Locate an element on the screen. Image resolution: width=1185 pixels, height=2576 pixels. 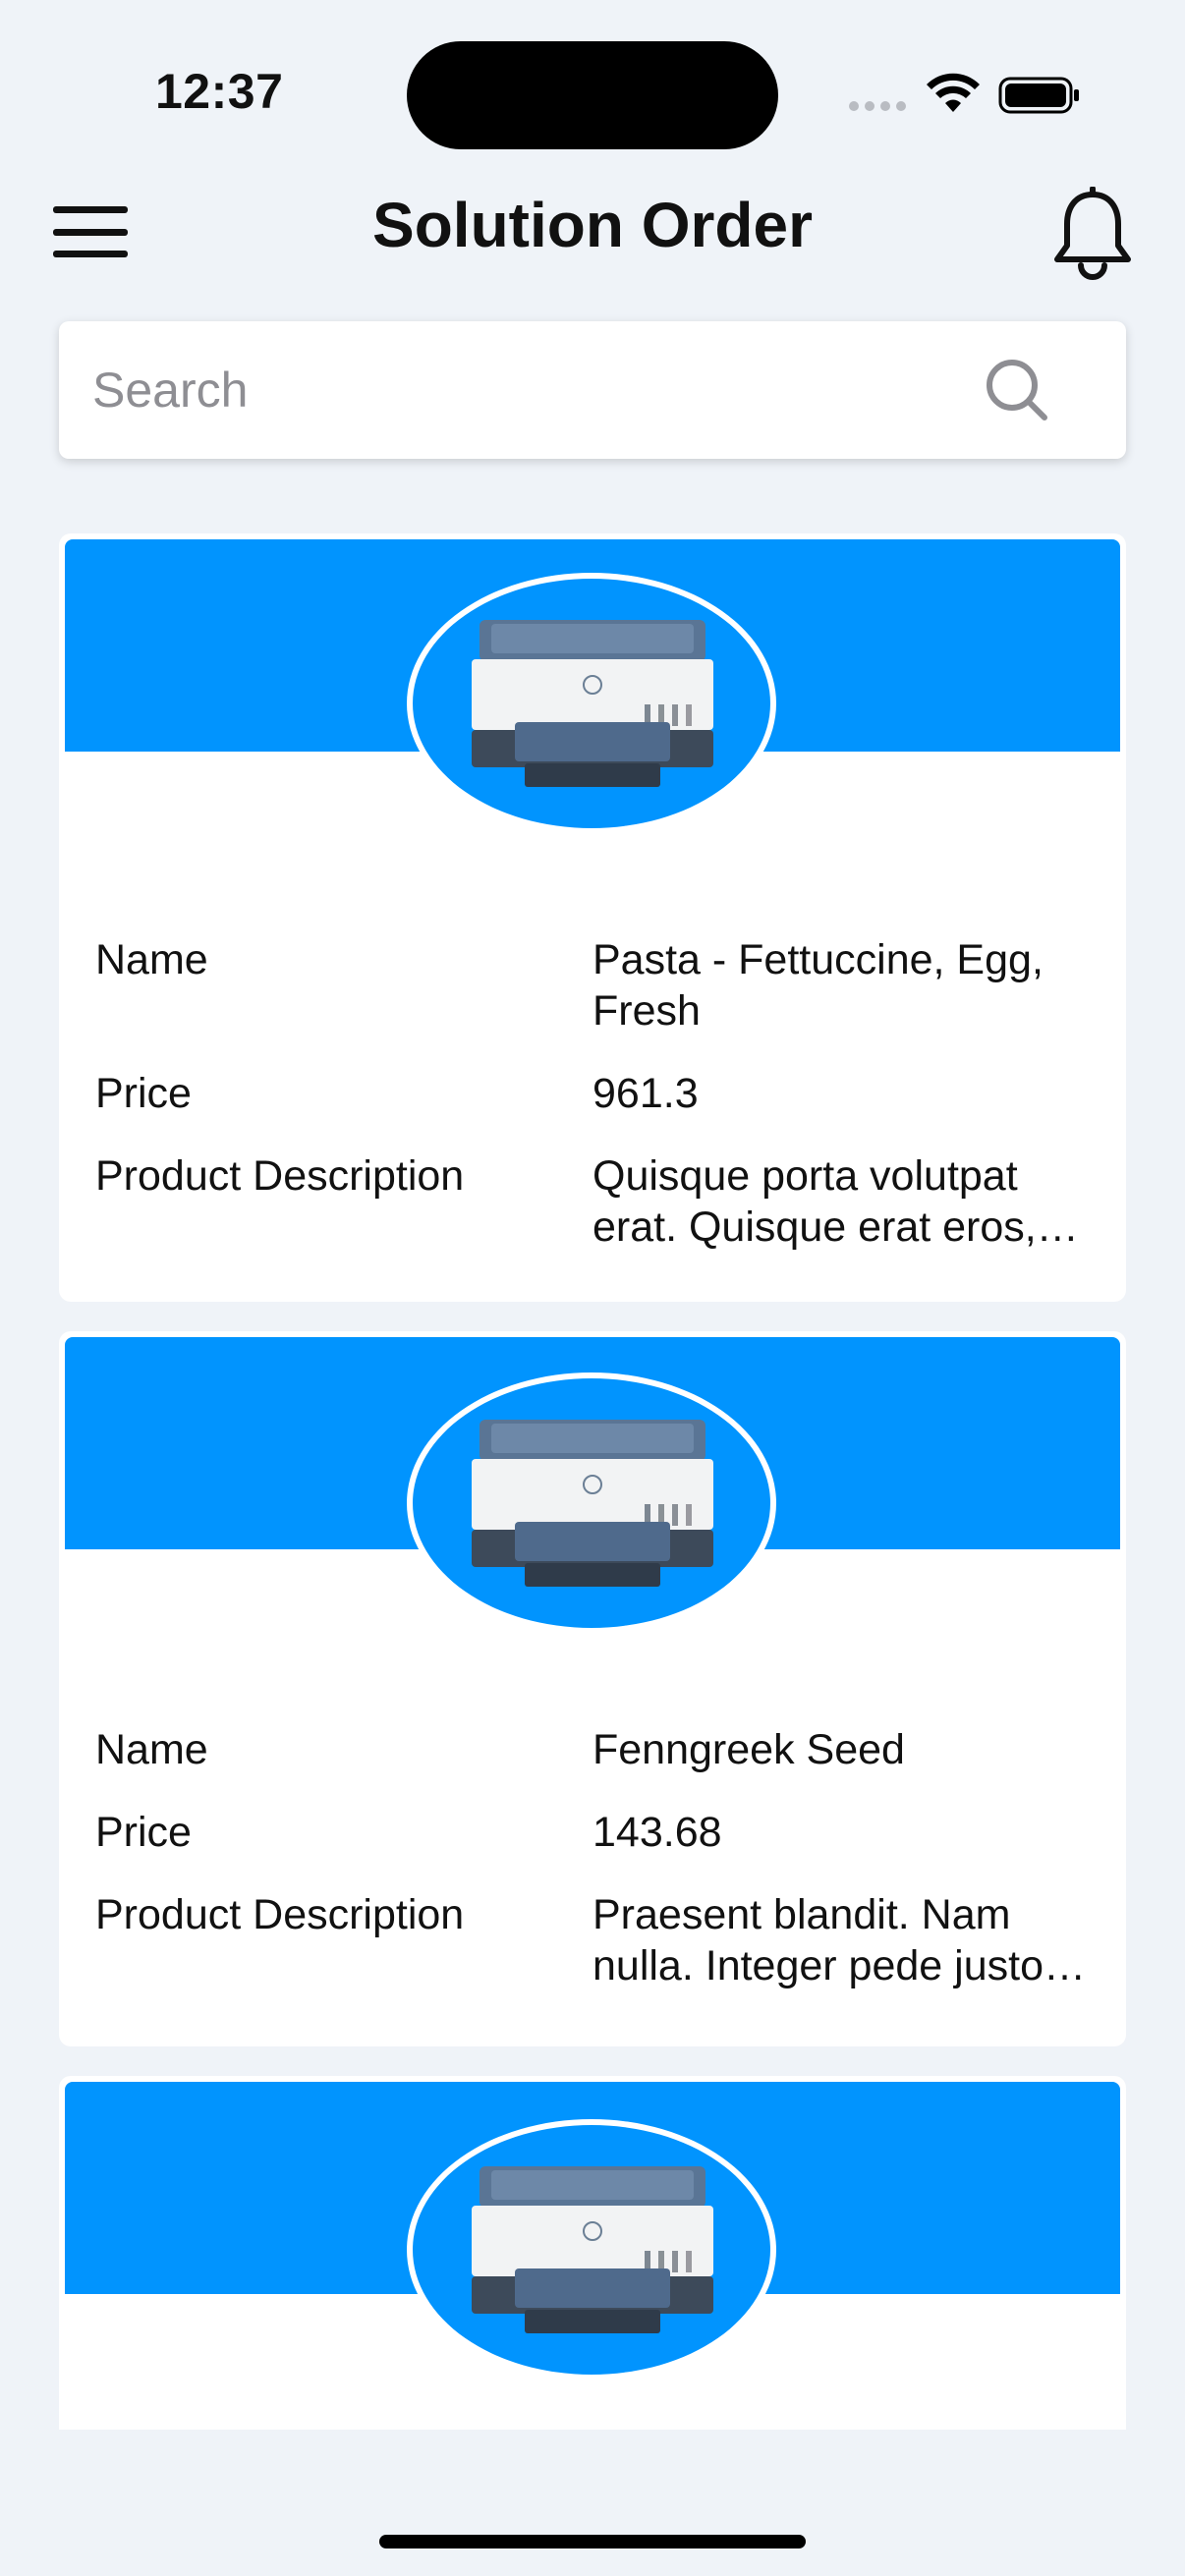
product-card is located at coordinates (592, 2253).